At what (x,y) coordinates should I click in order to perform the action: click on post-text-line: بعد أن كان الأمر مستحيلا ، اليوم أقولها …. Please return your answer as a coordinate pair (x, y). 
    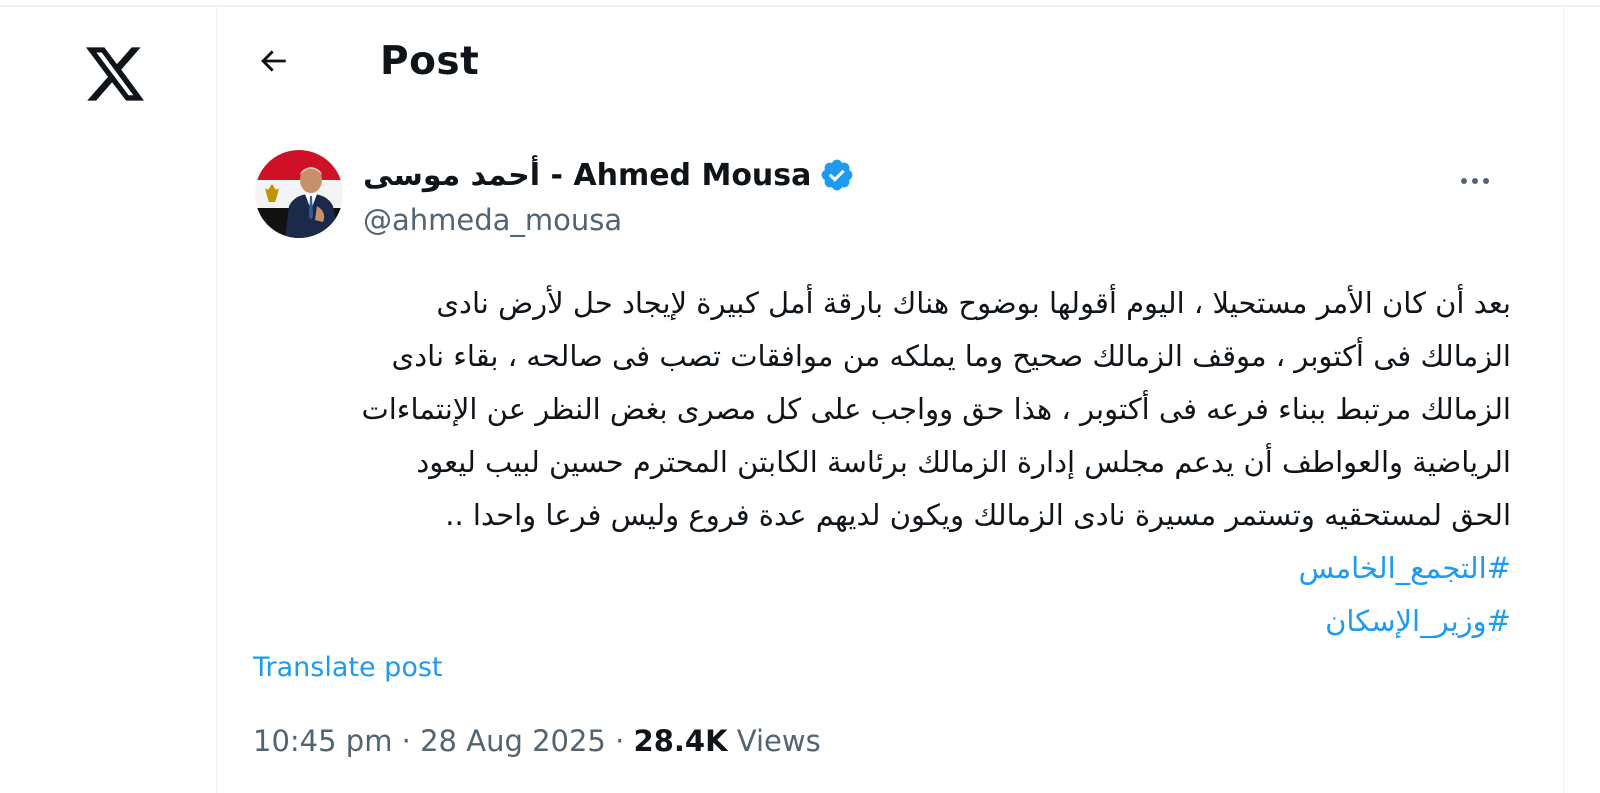
    Looking at the image, I should click on (973, 303).